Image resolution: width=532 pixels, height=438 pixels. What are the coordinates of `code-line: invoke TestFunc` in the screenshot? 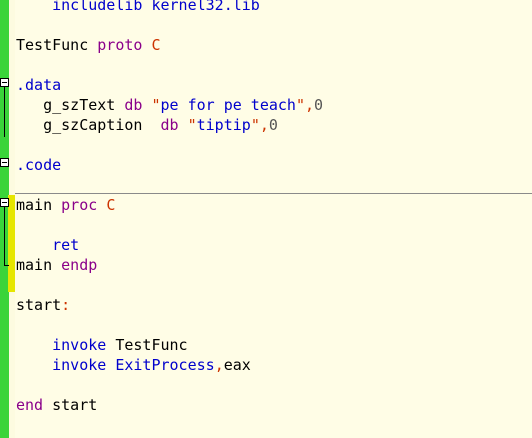 It's located at (102, 345).